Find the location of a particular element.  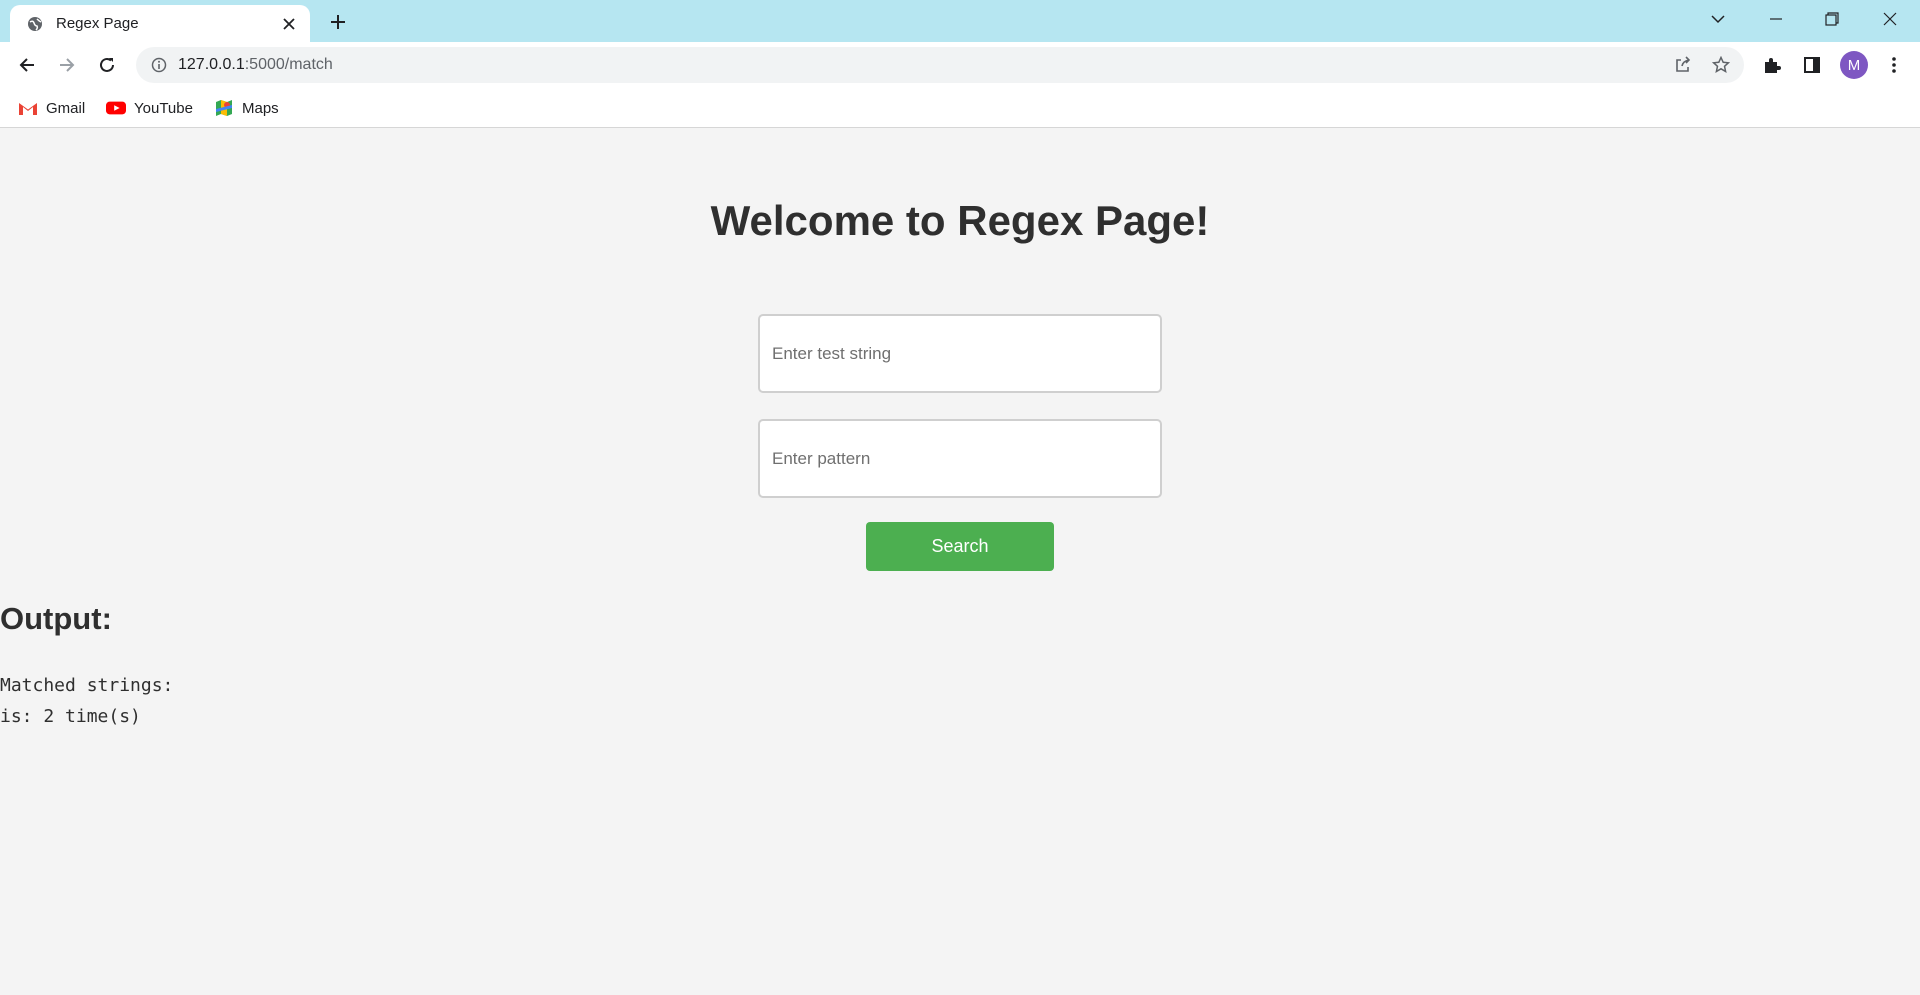

tab-title: Regex Page is located at coordinates (97, 23).